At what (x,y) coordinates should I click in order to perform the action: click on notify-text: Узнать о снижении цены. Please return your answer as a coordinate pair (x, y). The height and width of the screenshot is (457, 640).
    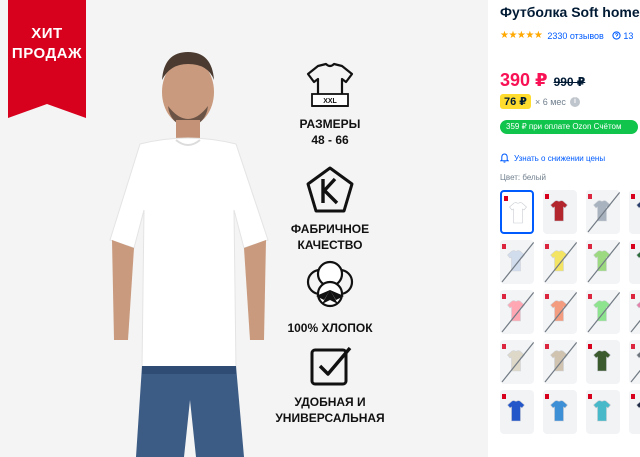
    Looking at the image, I should click on (560, 158).